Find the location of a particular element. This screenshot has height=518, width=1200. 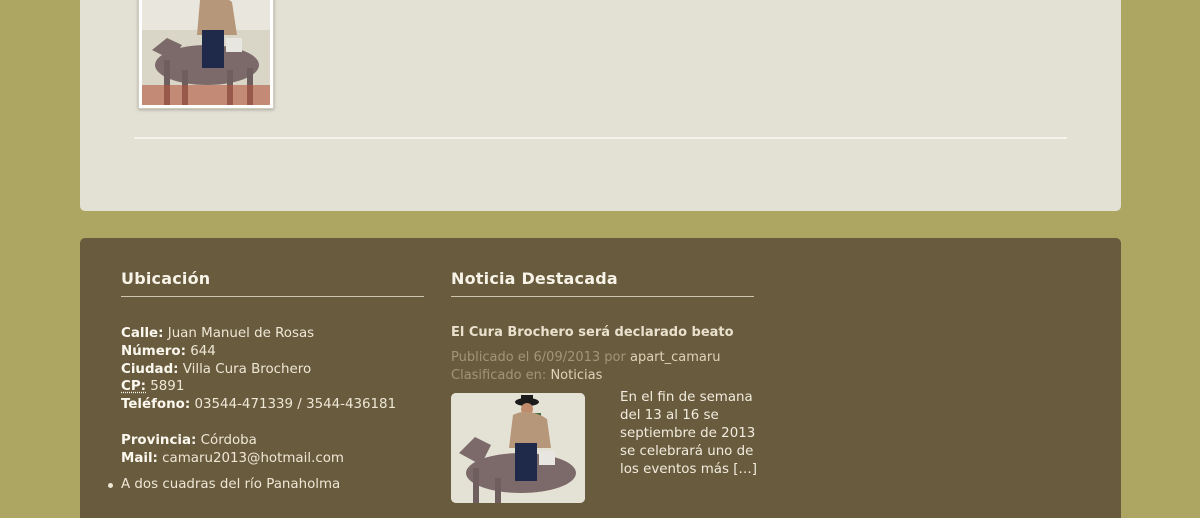

news-post-thumbnail is located at coordinates (518, 448).